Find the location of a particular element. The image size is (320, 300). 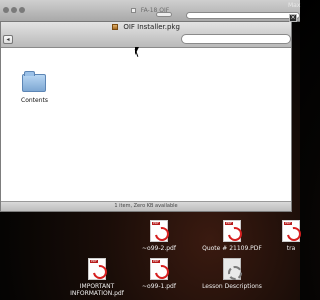

search-input is located at coordinates (236, 39).